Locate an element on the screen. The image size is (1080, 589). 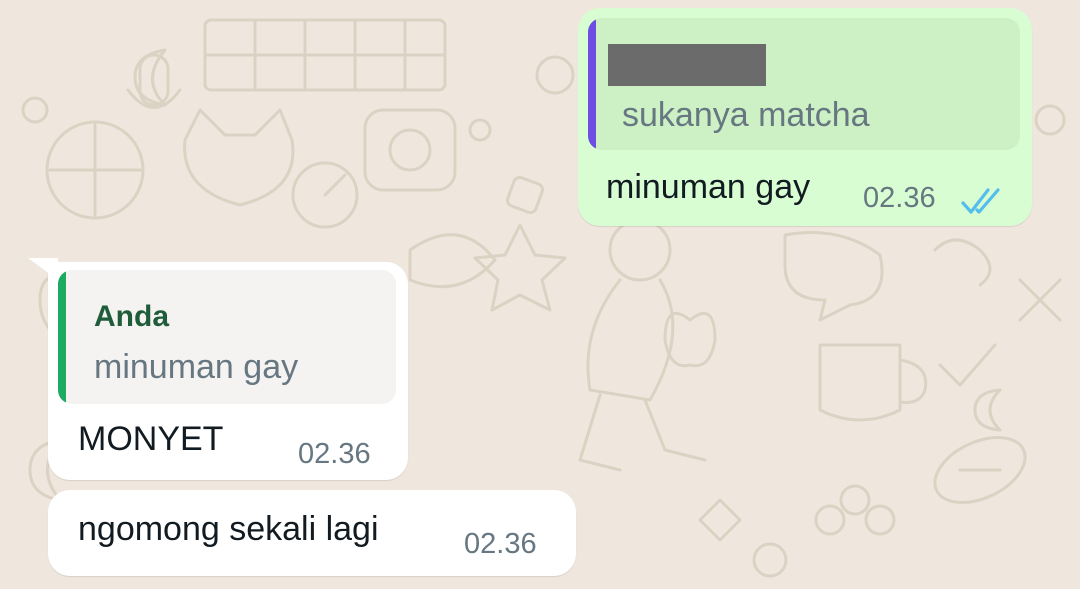
quoted-reply: Anda minuman gay is located at coordinates (227, 337).